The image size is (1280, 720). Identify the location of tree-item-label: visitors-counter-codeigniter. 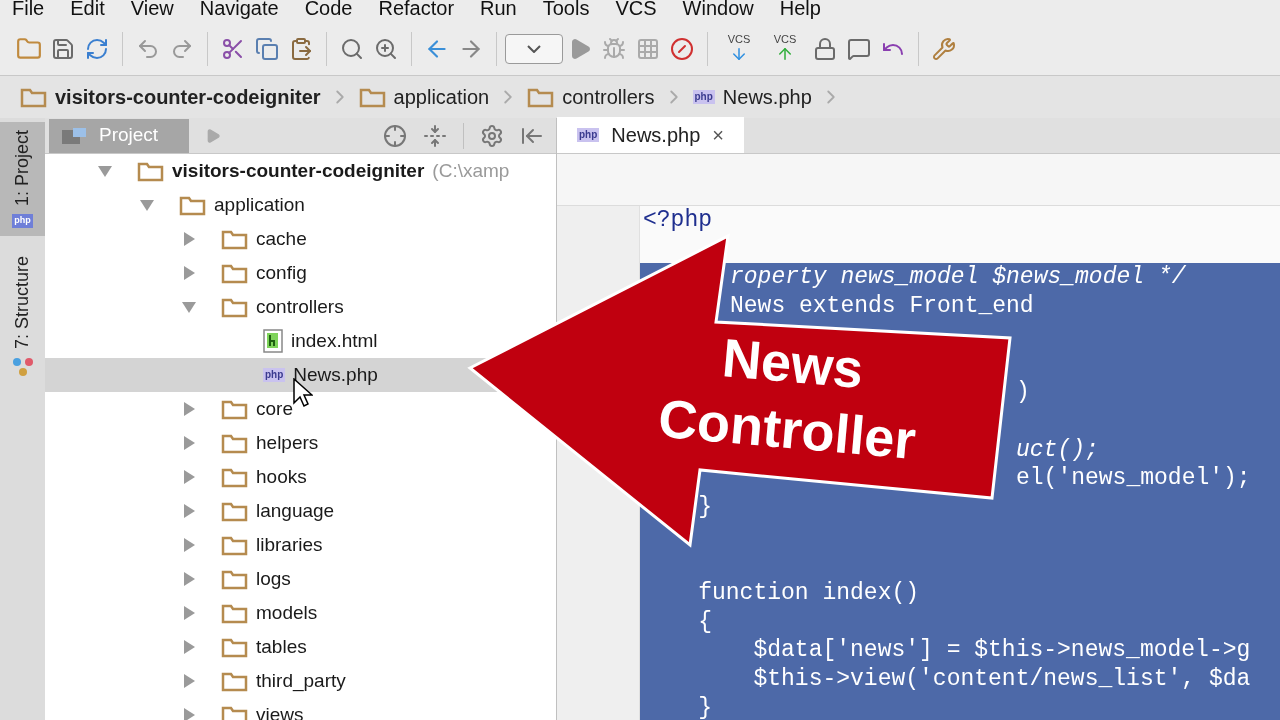
(298, 170).